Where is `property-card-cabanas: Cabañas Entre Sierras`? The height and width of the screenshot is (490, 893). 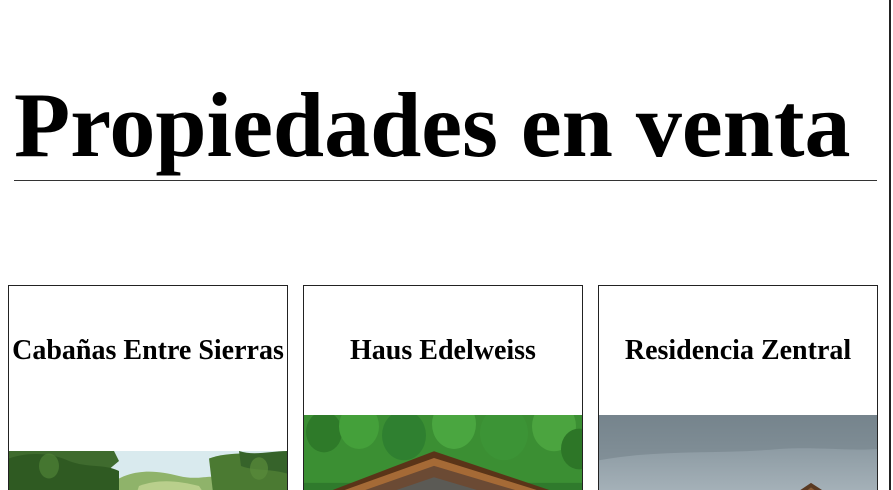 property-card-cabanas: Cabañas Entre Sierras is located at coordinates (148, 387).